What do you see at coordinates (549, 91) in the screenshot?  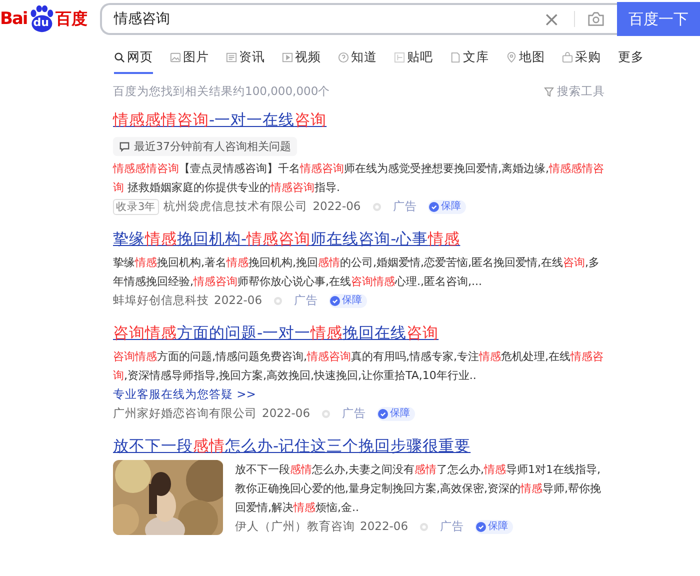 I see `filter-icon` at bounding box center [549, 91].